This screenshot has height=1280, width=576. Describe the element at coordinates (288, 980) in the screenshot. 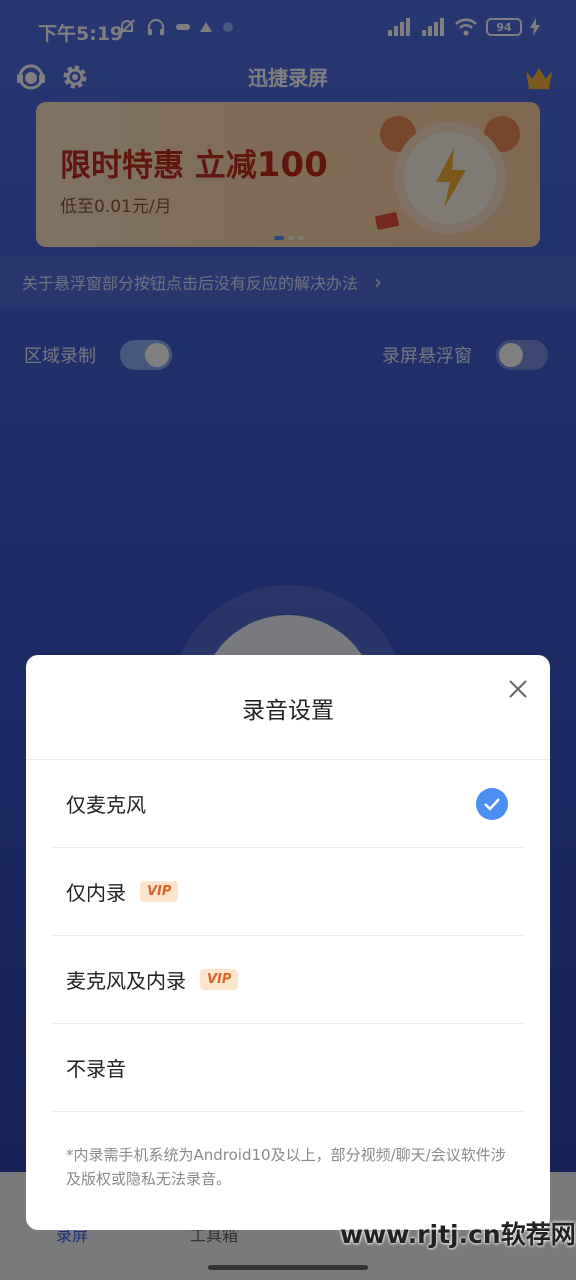

I see `option-mic-and-internal: 麦克风及内录 VIP` at that location.